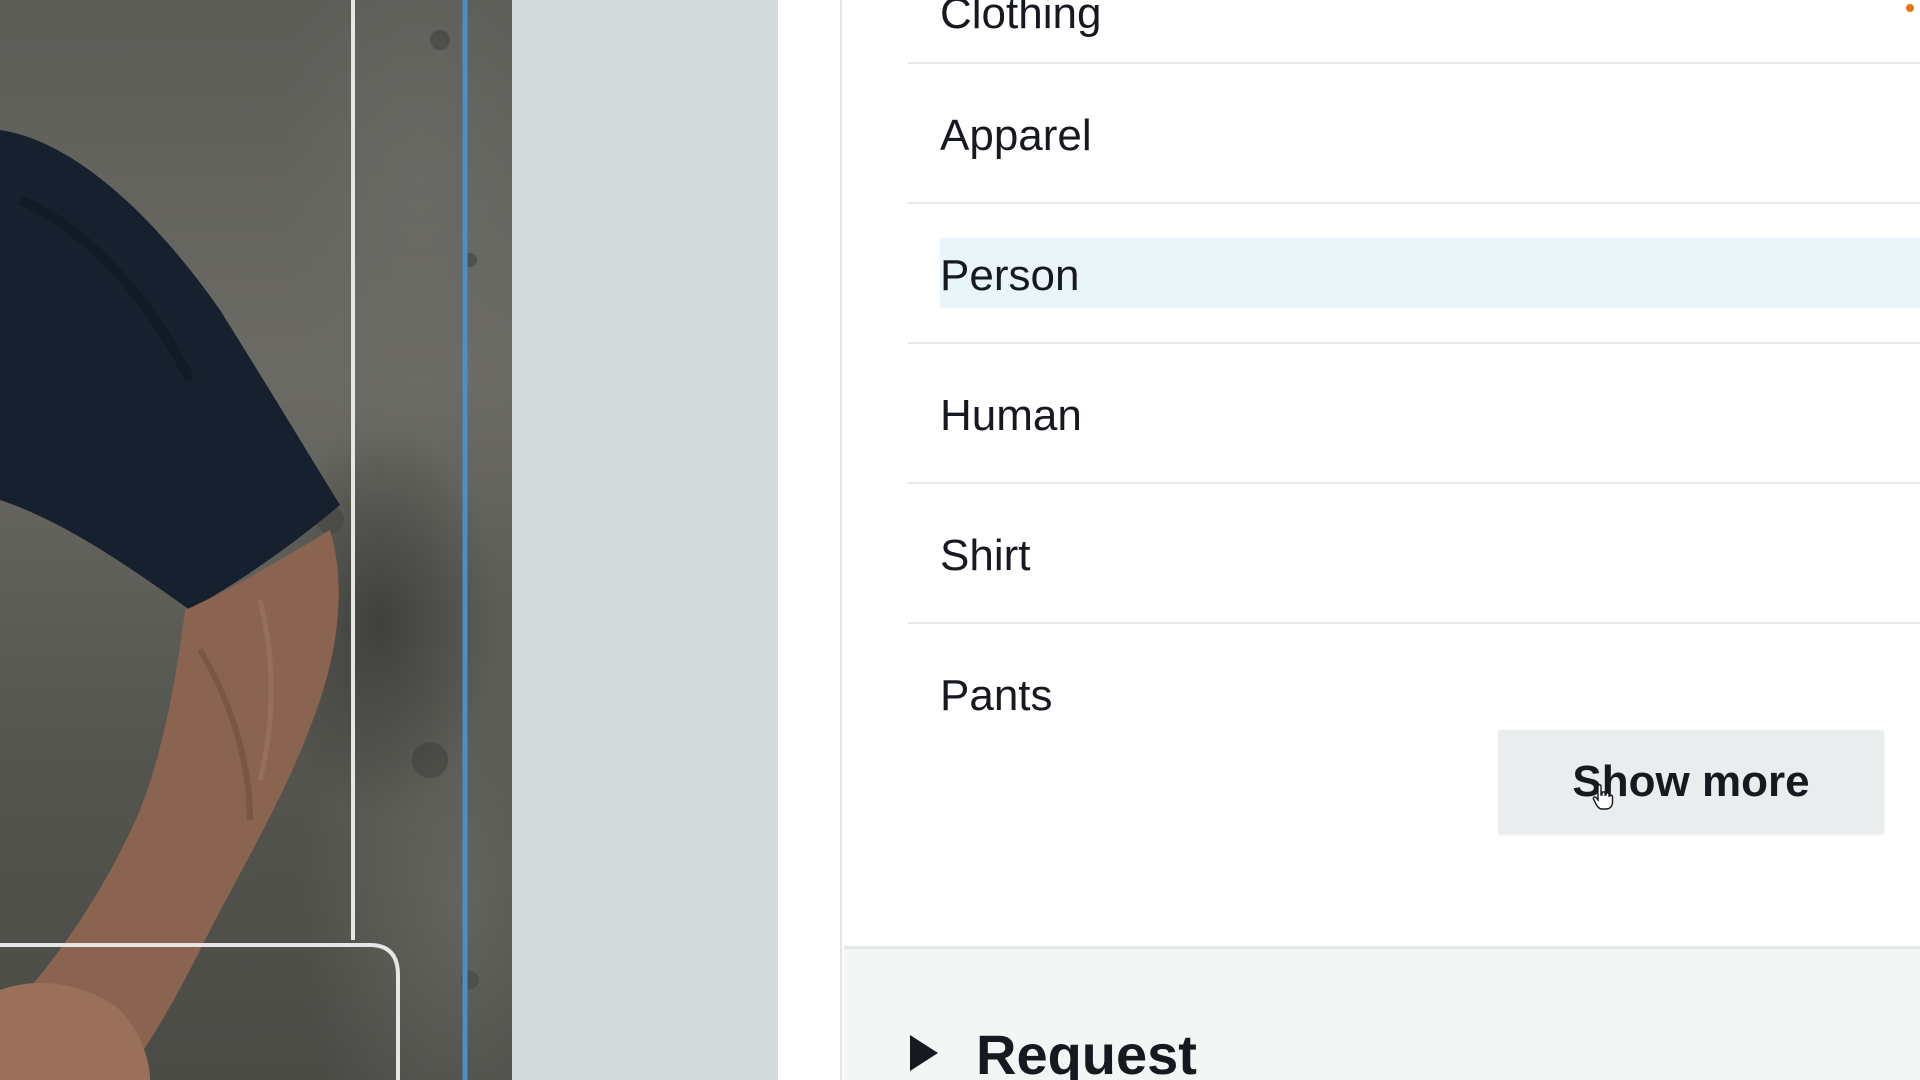  I want to click on caret-right-icon, so click(924, 1053).